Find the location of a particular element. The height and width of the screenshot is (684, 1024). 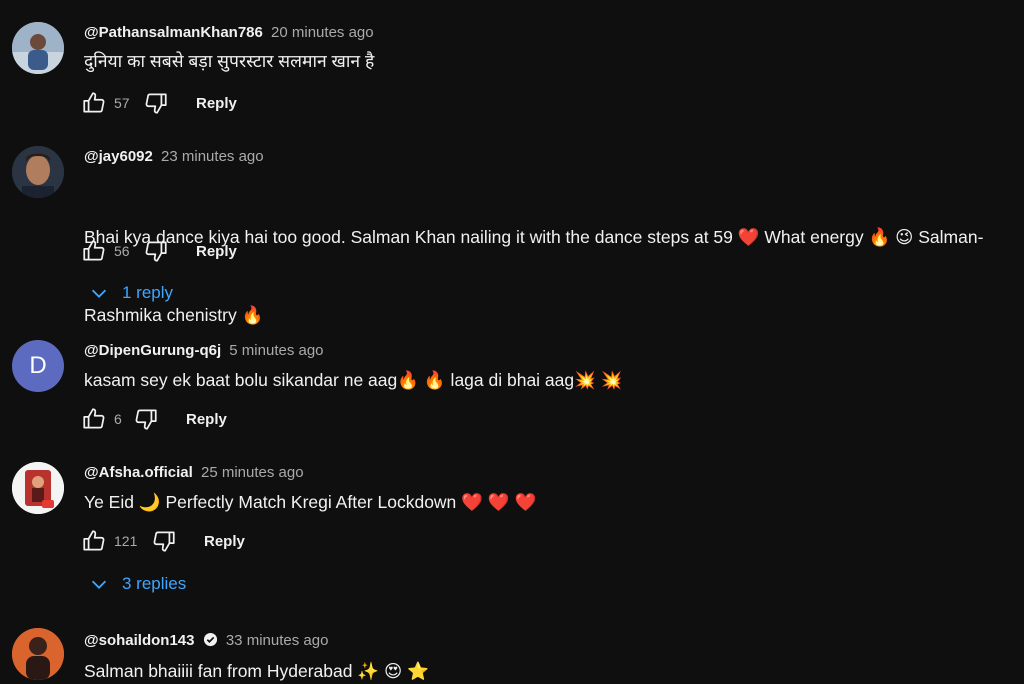

comment-author: @Afsha.official is located at coordinates (138, 472).